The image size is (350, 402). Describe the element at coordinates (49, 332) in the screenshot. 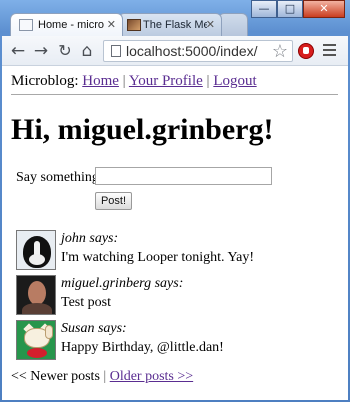

I see `cat-paw-icon` at that location.